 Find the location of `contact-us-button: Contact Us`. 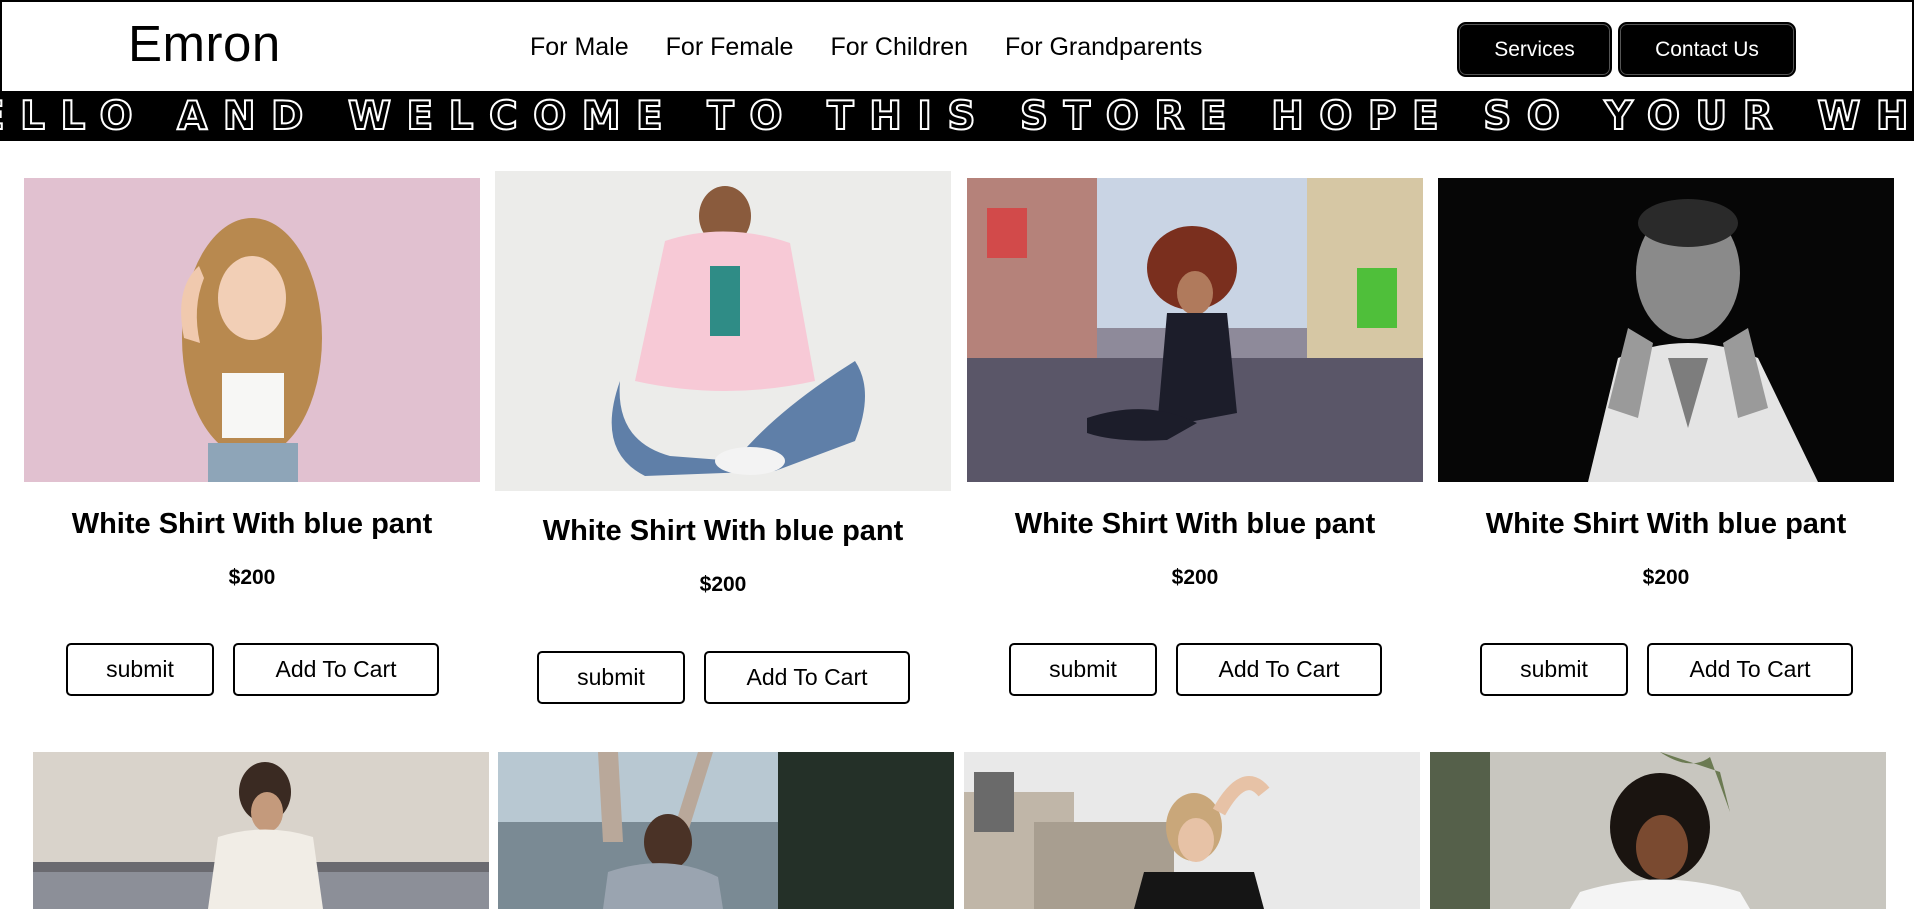

contact-us-button: Contact Us is located at coordinates (1707, 49).